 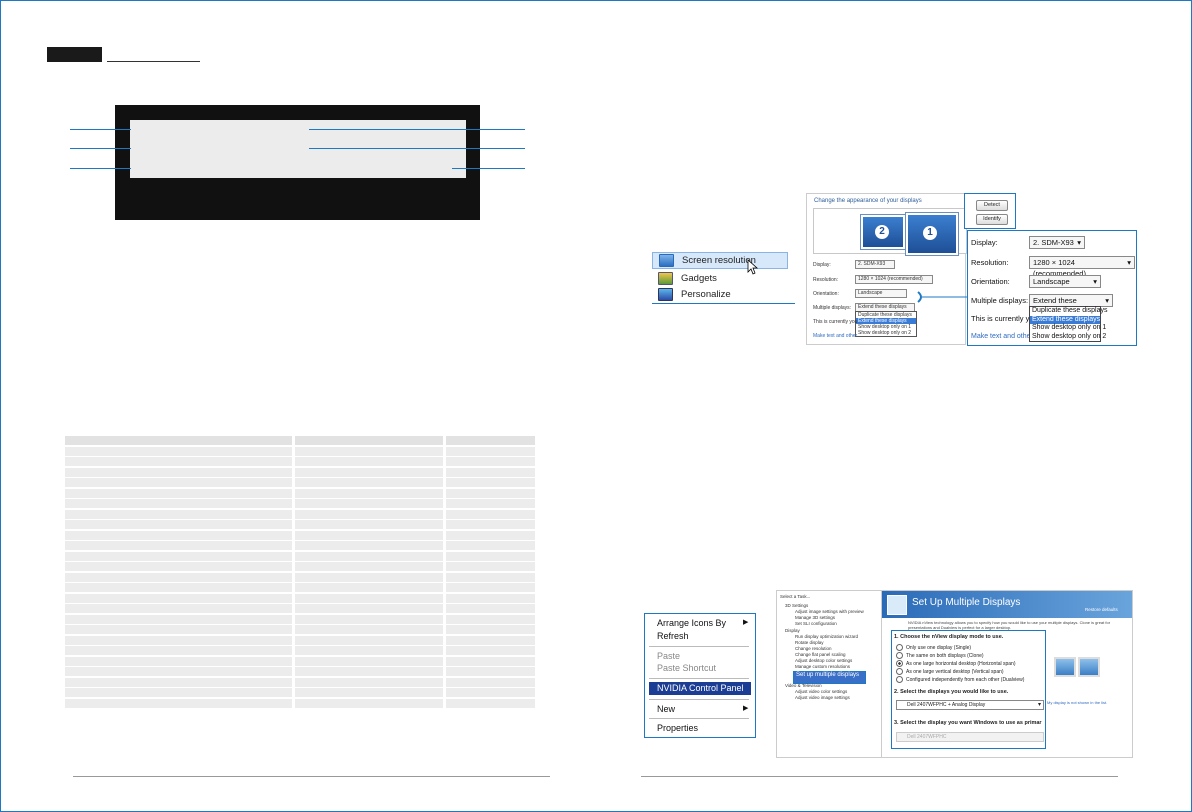 I want to click on tree-item: Manage custom resolutions, so click(x=822, y=666).